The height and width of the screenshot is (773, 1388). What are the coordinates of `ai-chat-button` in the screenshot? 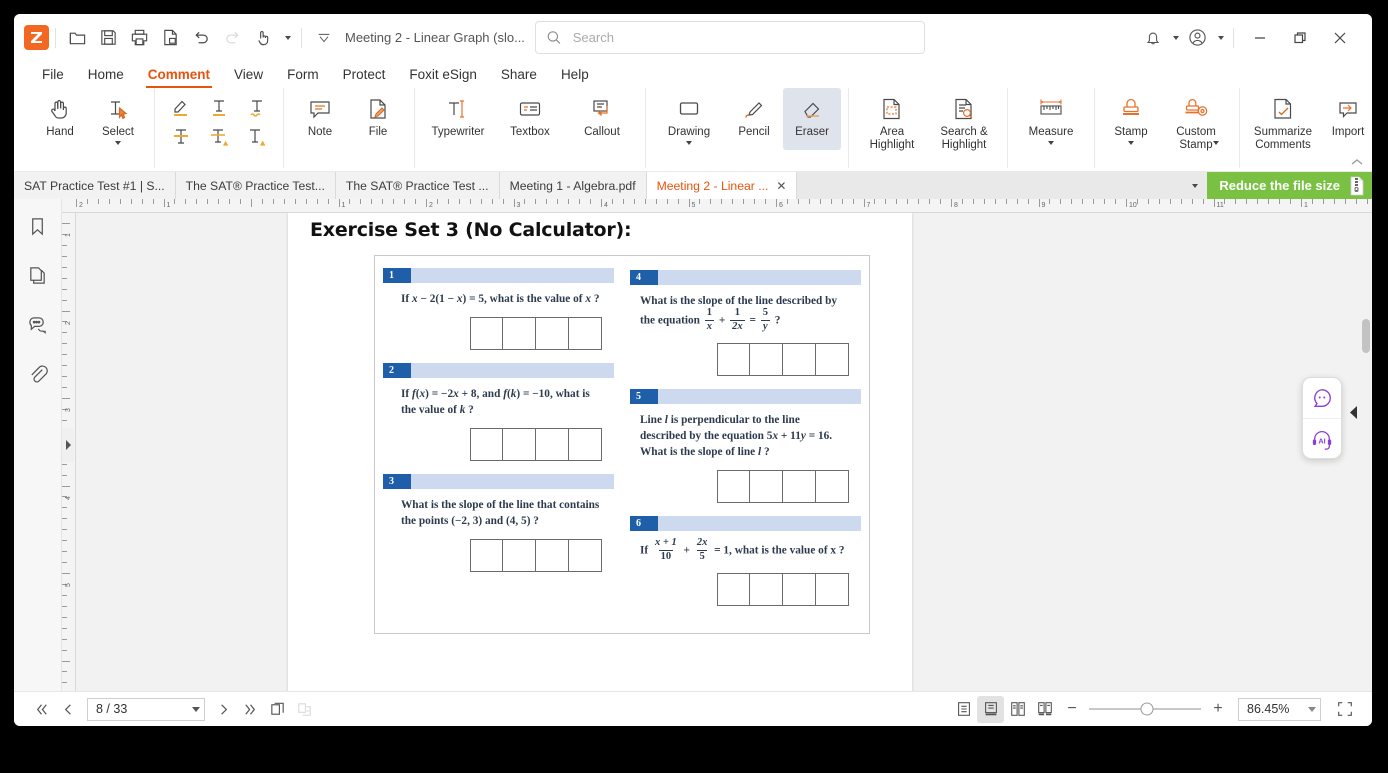 It's located at (1322, 398).